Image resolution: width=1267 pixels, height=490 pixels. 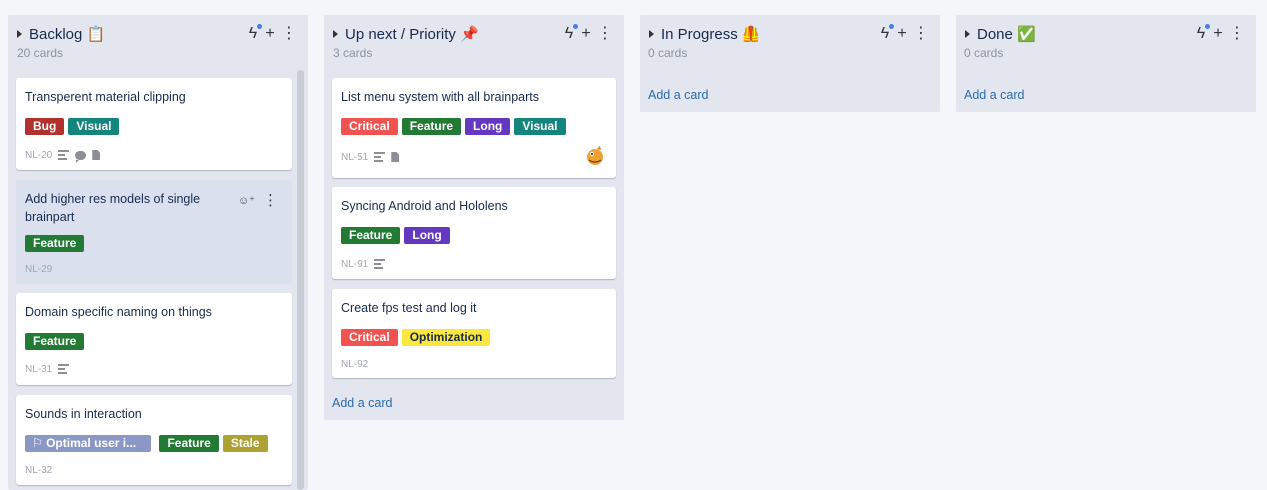 What do you see at coordinates (790, 45) in the screenshot?
I see `list-header: In Progress 🦺 0 cards ϟ + ⋮` at bounding box center [790, 45].